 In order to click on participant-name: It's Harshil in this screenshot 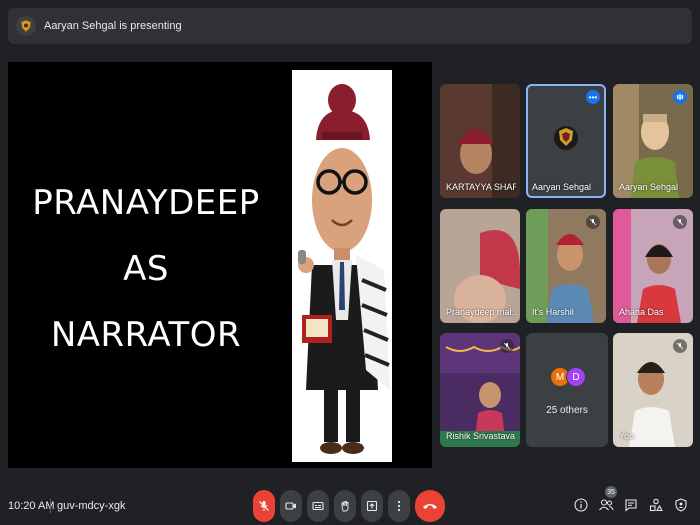, I will do `click(553, 312)`.